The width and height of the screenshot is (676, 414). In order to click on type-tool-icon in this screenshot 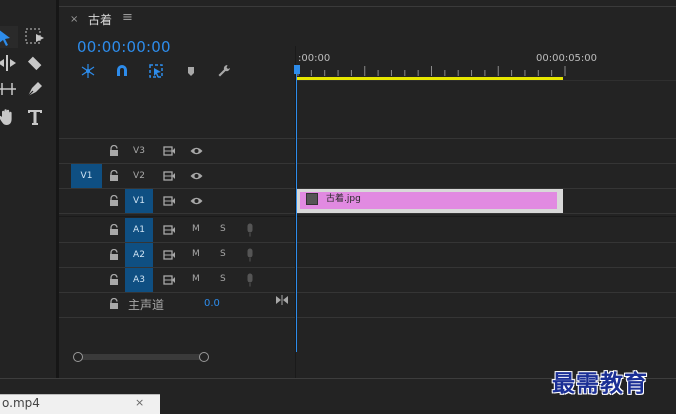, I will do `click(35, 117)`.